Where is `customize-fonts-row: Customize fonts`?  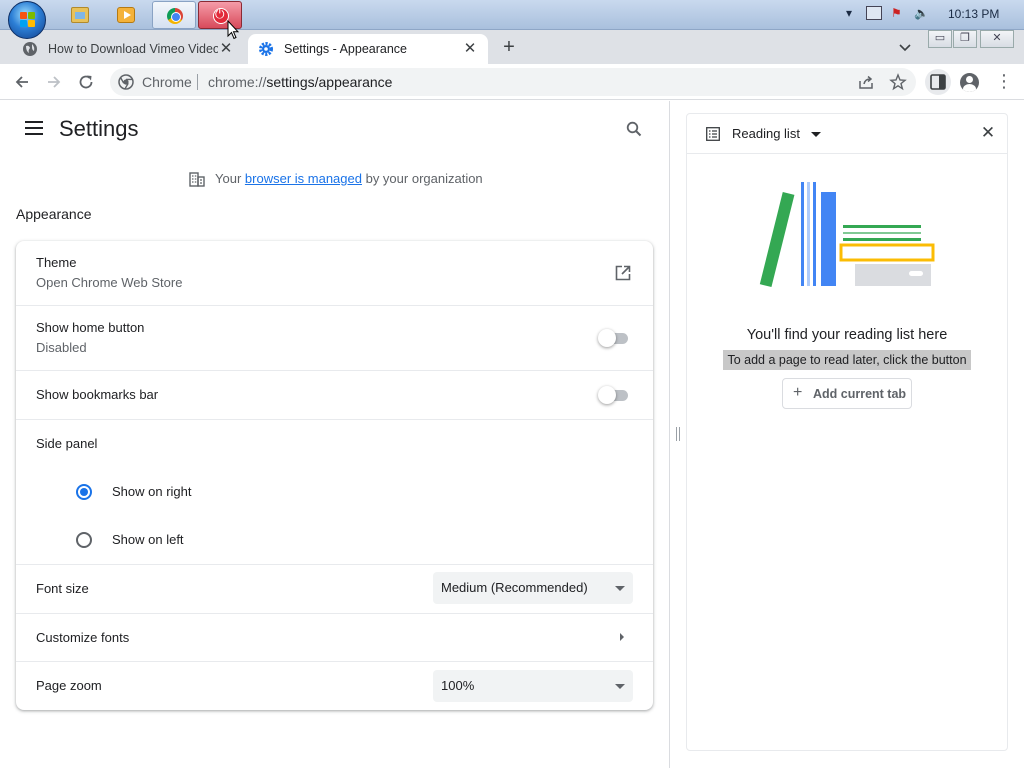 customize-fonts-row: Customize fonts is located at coordinates (334, 637).